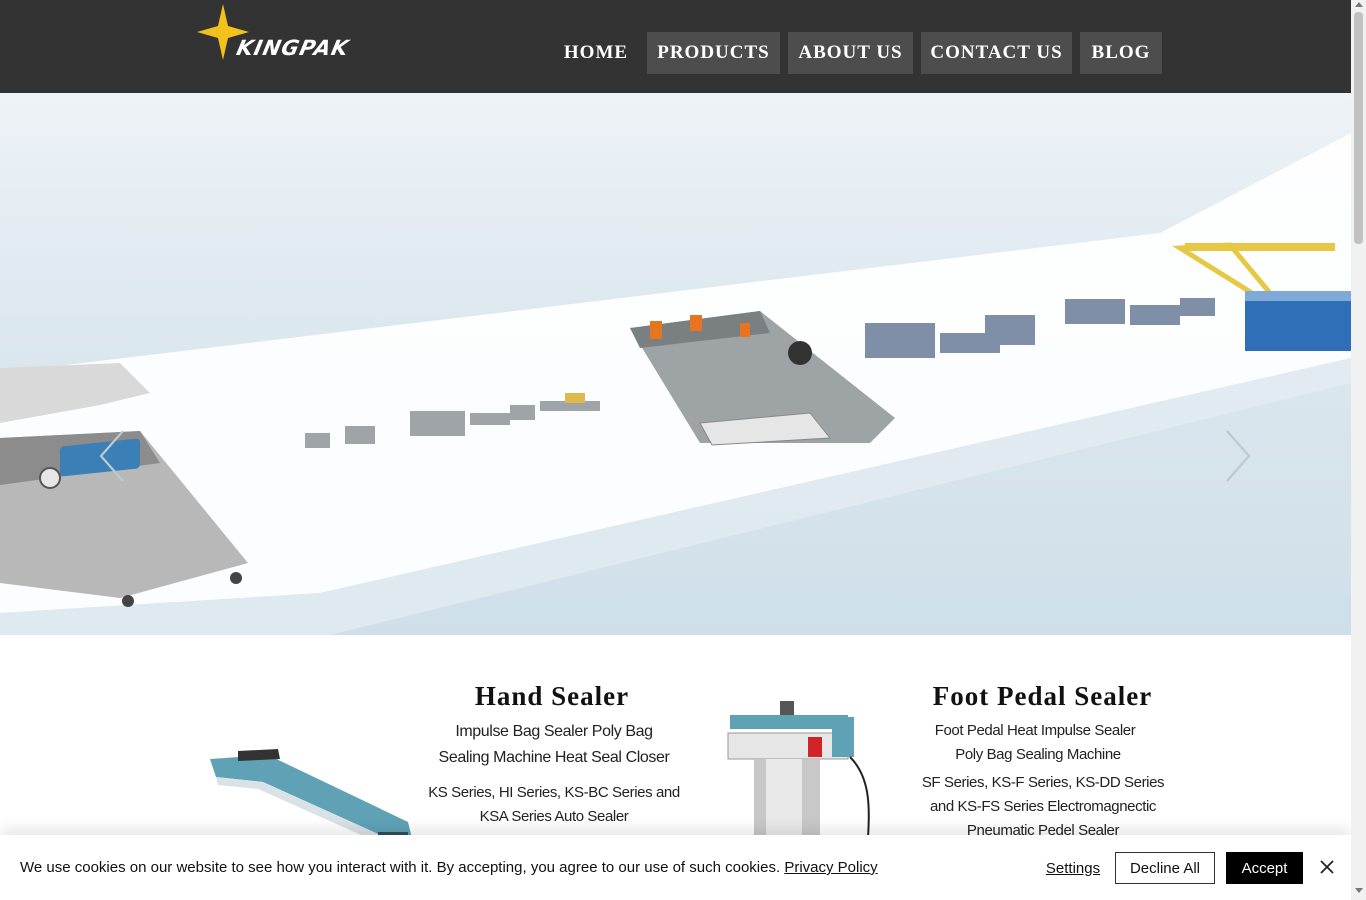  What do you see at coordinates (800, 767) in the screenshot?
I see `foot-pedal-sealer-image` at bounding box center [800, 767].